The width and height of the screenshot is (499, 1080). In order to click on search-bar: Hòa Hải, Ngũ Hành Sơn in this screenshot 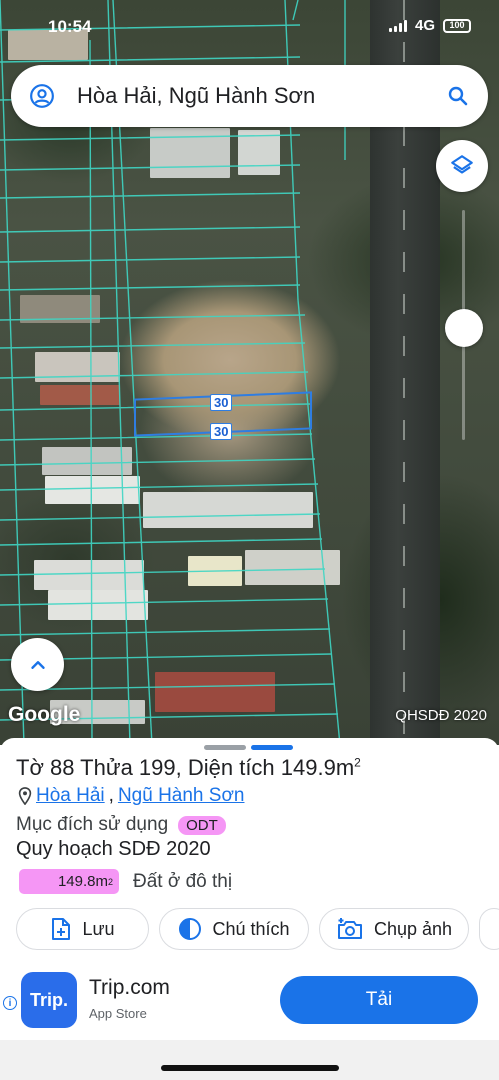, I will do `click(249, 96)`.